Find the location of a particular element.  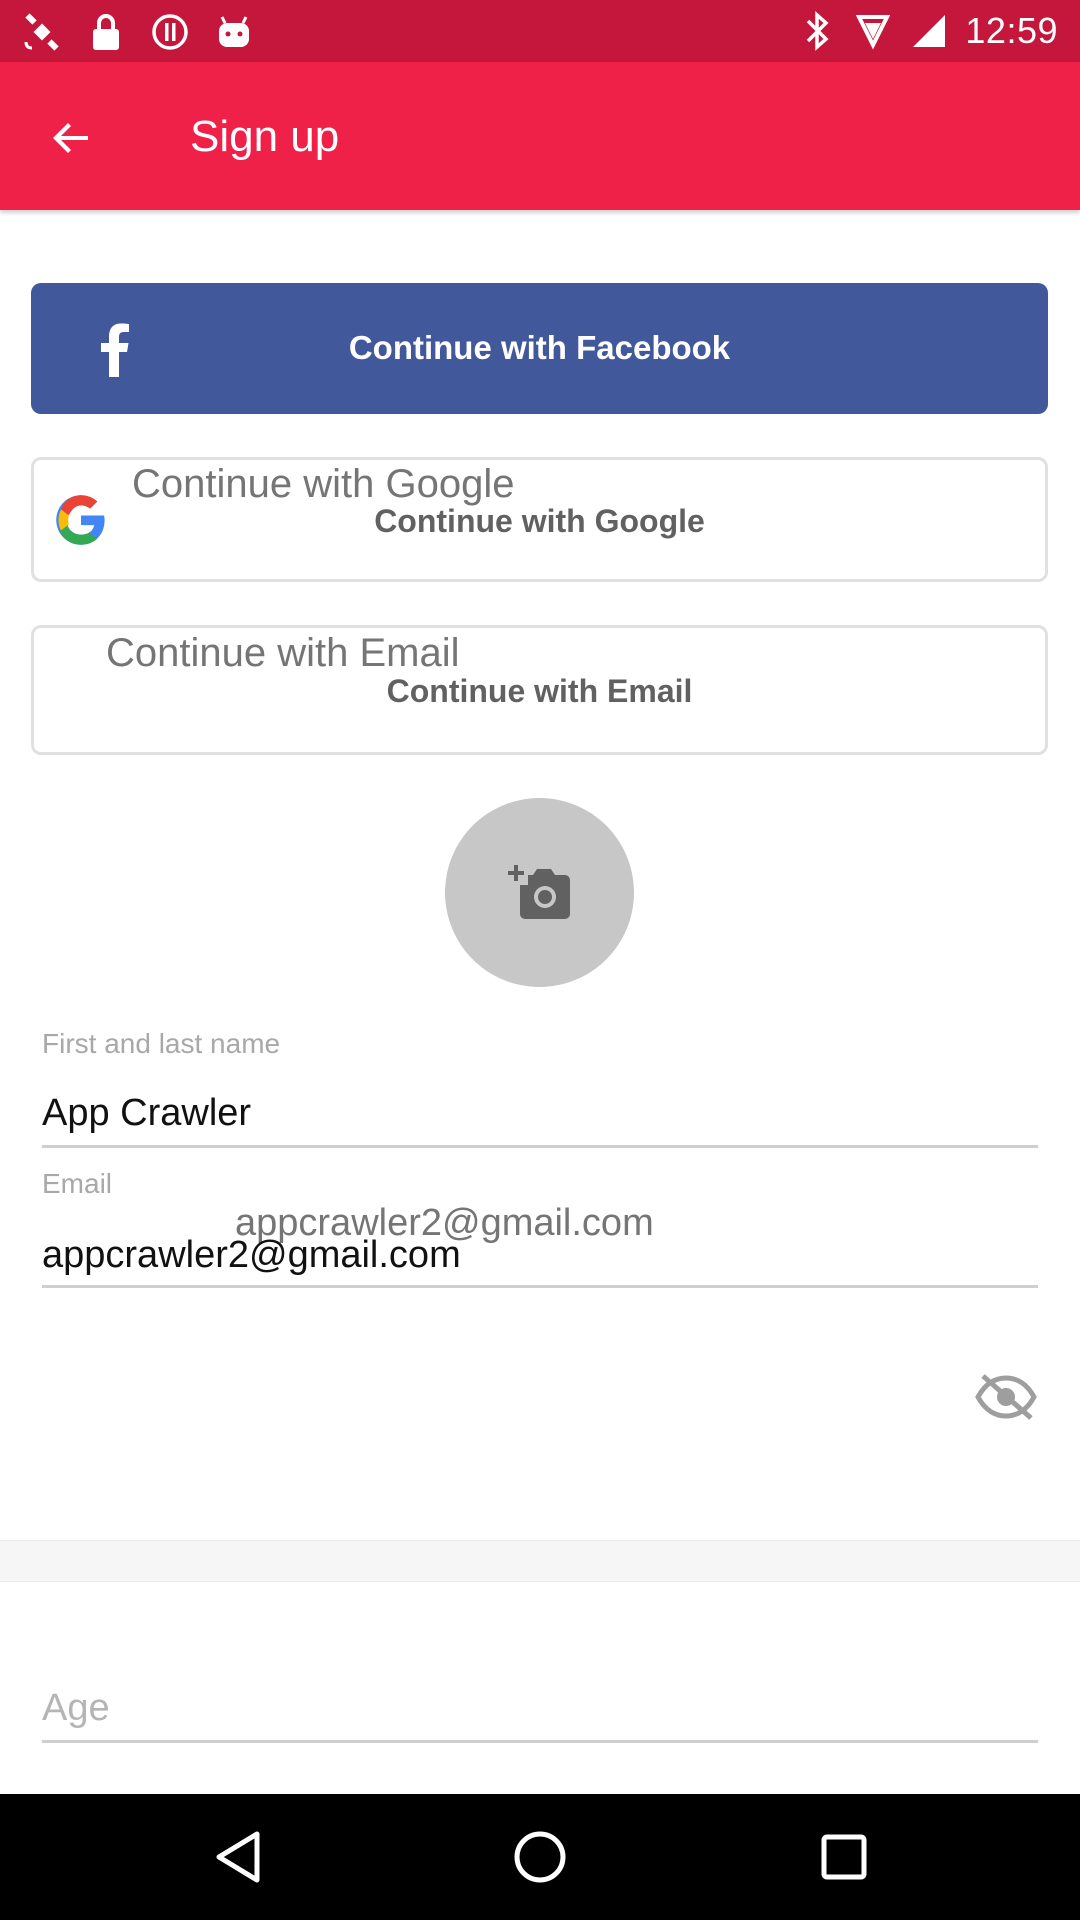

password-visibility-toggle is located at coordinates (1006, 1397).